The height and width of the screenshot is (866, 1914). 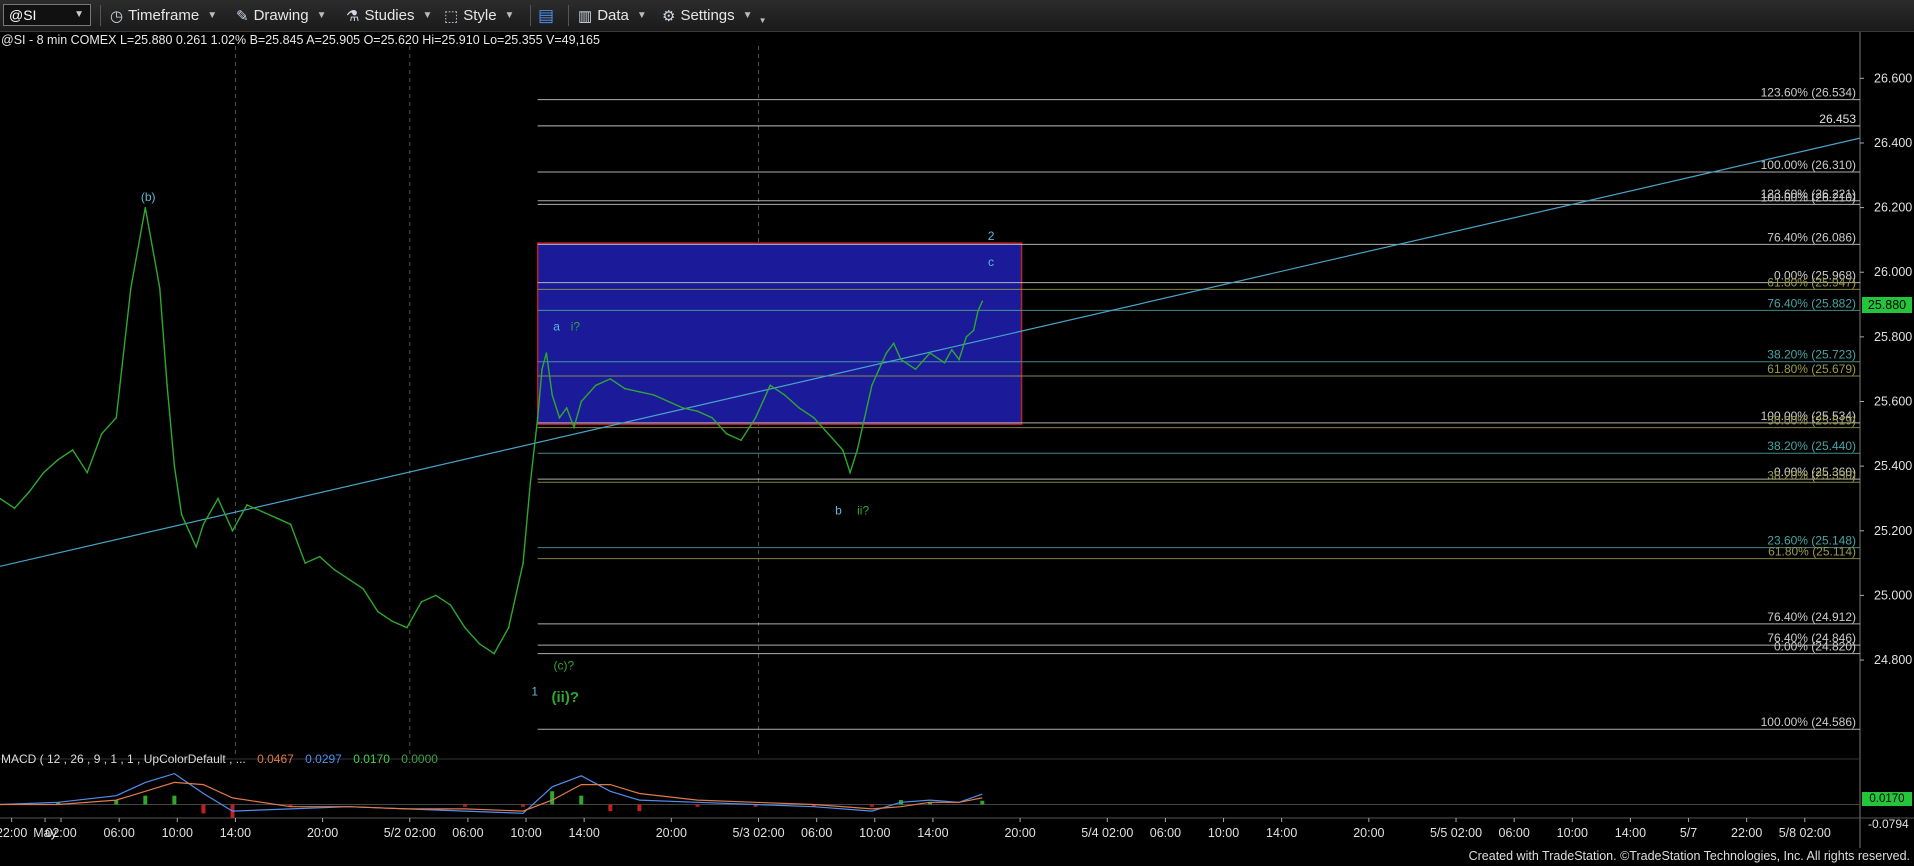 I want to click on macd-value: 0.0467, so click(x=275, y=759).